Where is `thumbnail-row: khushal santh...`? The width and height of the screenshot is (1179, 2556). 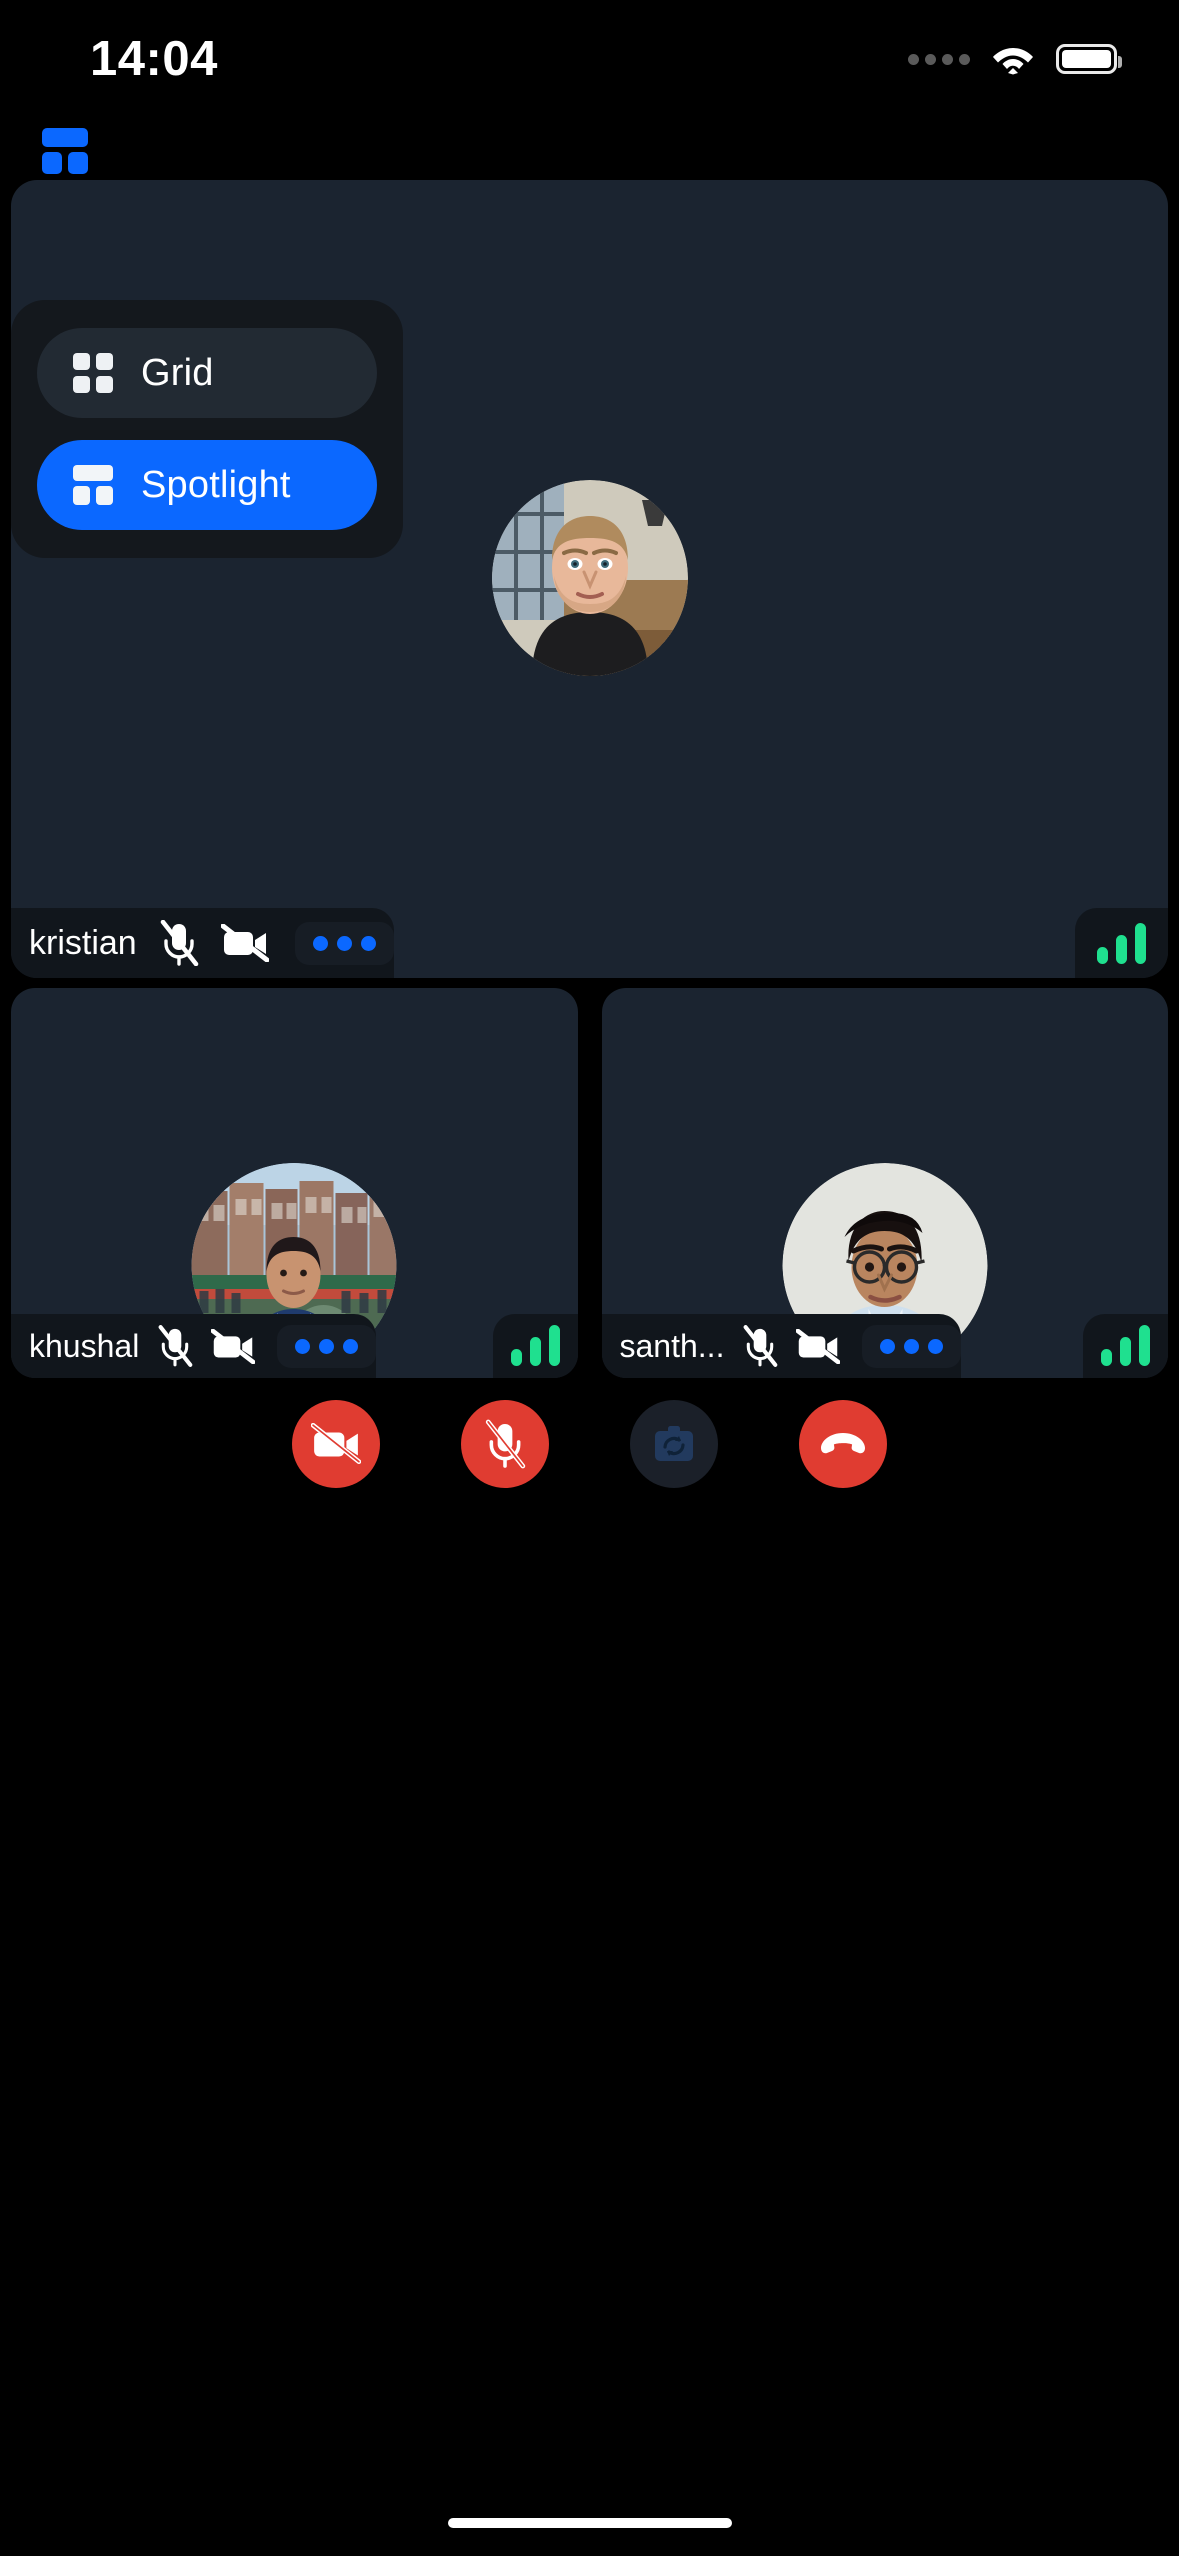
thumbnail-row: khushal santh... is located at coordinates (589, 1183).